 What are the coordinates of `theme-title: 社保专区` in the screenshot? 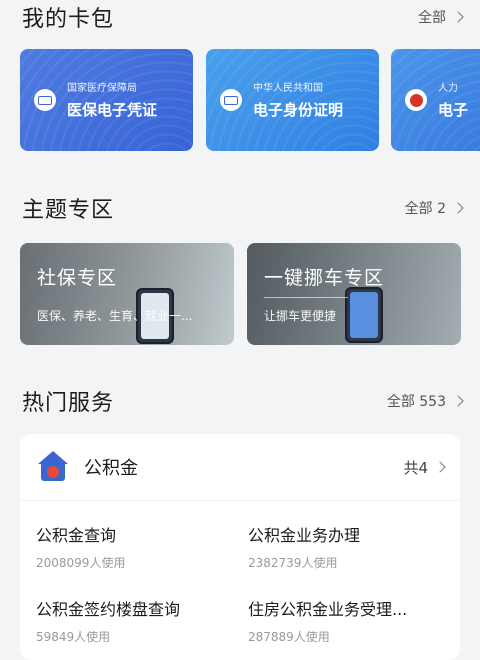 It's located at (77, 278).